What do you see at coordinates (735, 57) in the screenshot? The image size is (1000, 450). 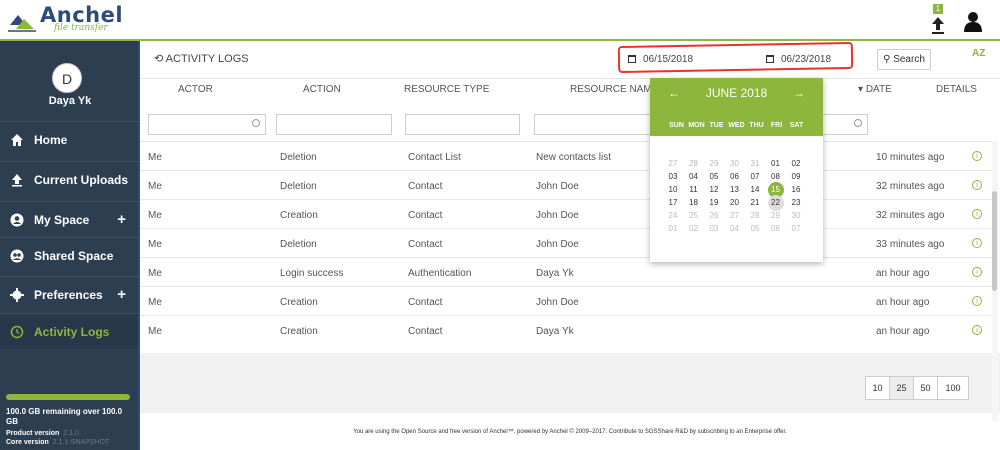 I see `annotation-circle` at bounding box center [735, 57].